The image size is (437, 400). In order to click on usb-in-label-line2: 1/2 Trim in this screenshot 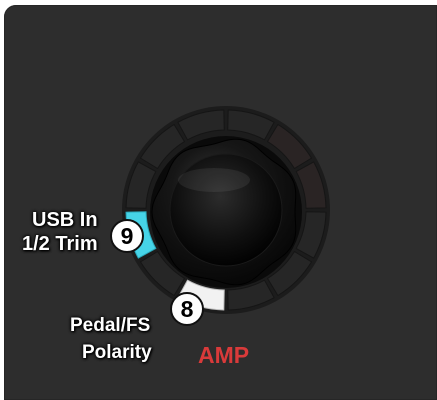, I will do `click(60, 244)`.